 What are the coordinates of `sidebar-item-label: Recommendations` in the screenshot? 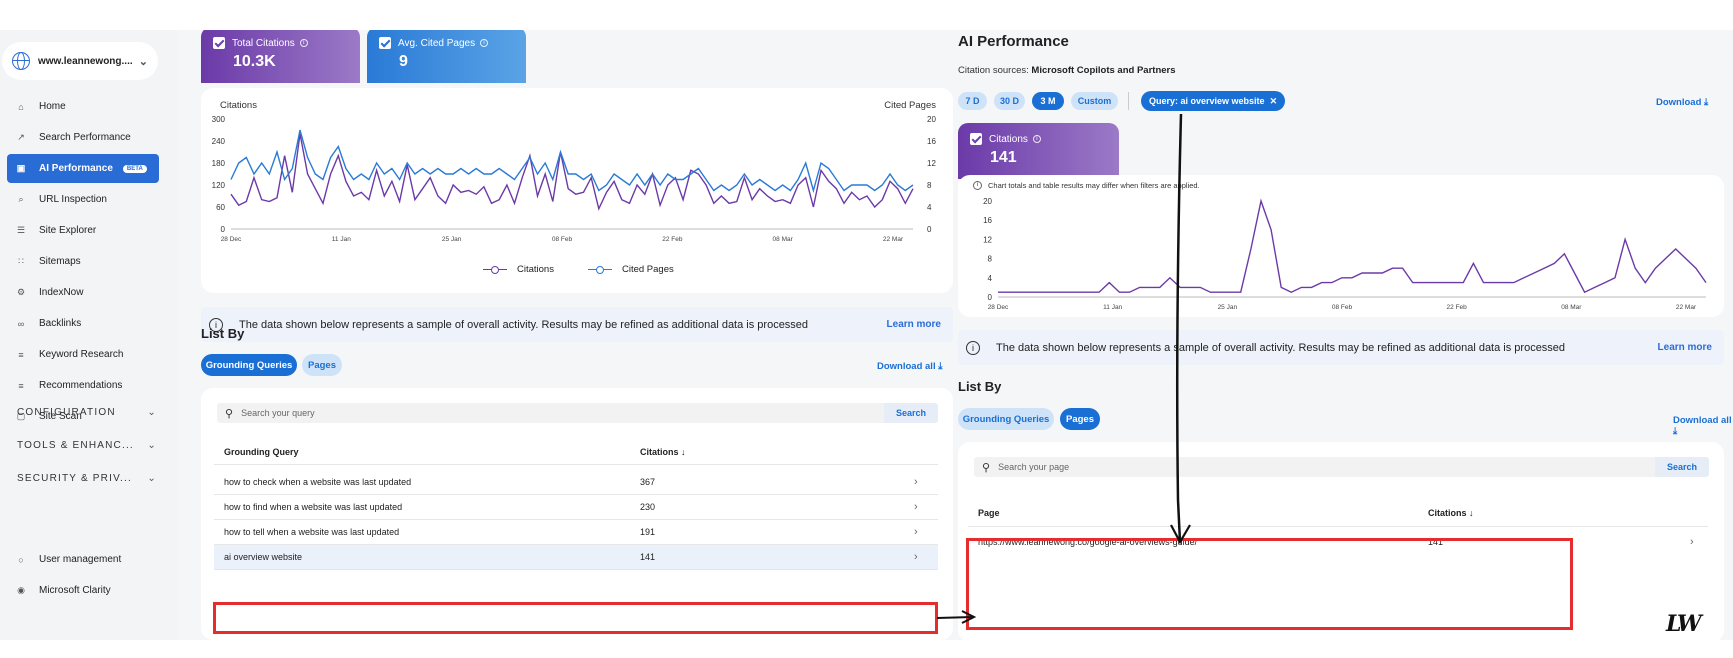 It's located at (81, 385).